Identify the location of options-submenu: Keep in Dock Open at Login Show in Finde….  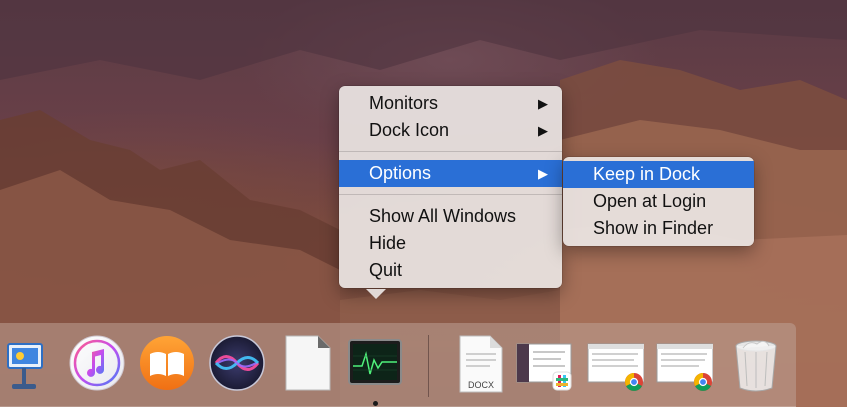
(658, 201).